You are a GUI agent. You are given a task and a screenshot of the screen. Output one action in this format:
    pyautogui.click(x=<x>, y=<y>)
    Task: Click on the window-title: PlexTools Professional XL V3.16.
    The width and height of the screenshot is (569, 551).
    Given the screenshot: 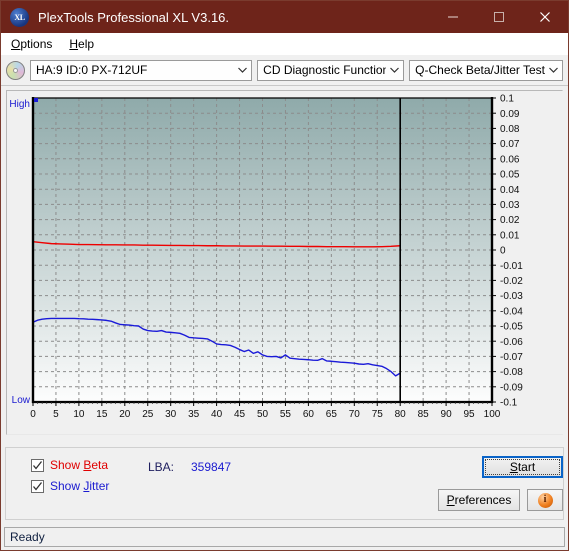 What is the action you would take?
    pyautogui.click(x=134, y=17)
    